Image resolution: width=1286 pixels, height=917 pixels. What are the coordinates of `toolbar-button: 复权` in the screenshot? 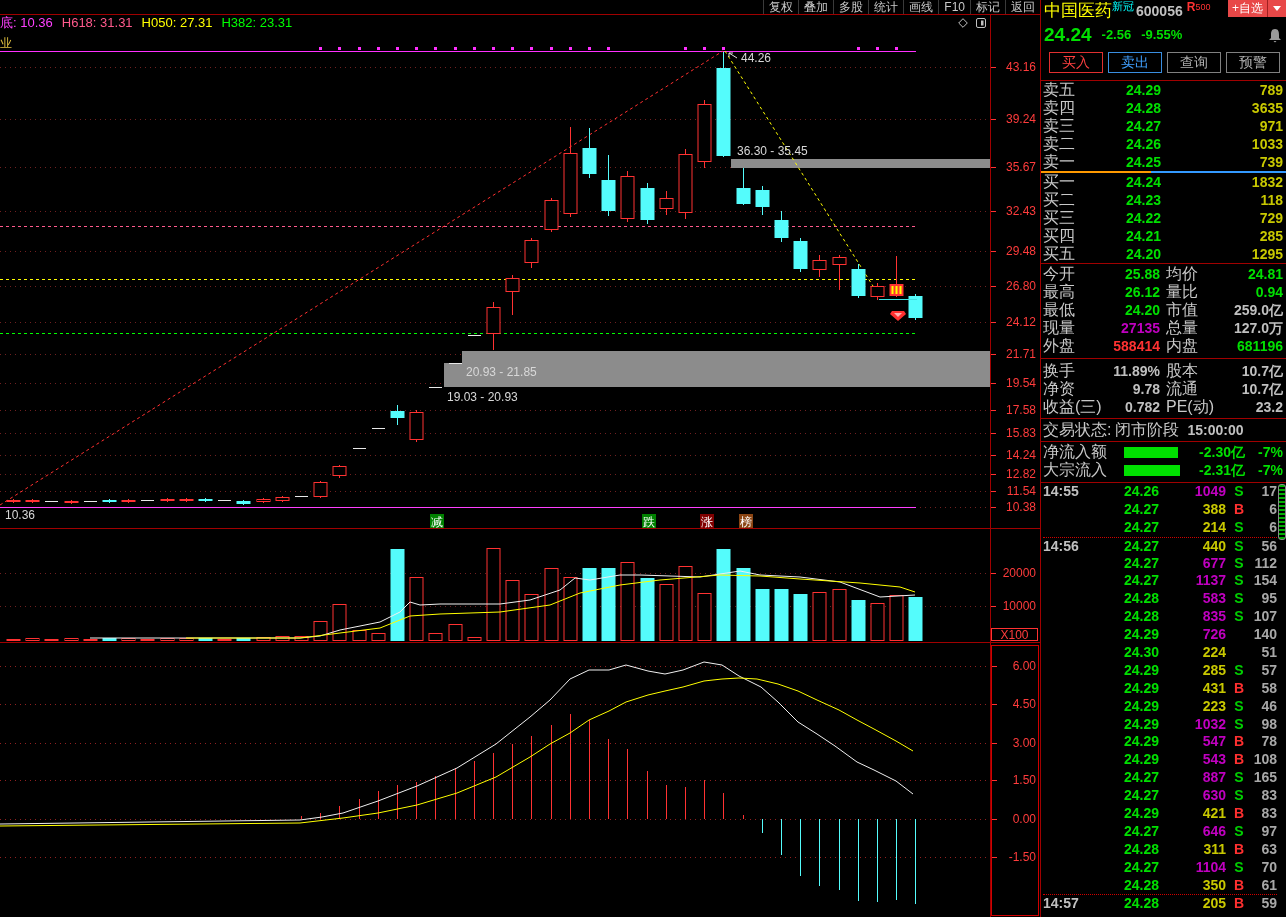 It's located at (781, 7).